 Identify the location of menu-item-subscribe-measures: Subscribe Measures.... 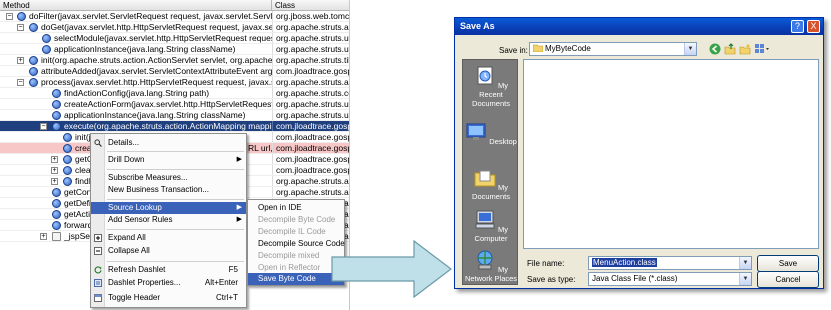
(168, 178).